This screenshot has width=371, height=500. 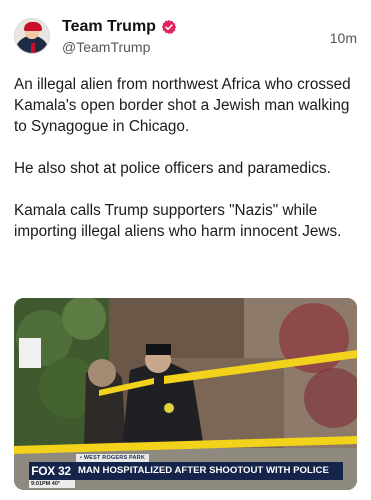 What do you see at coordinates (169, 27) in the screenshot?
I see `verified-badge-icon` at bounding box center [169, 27].